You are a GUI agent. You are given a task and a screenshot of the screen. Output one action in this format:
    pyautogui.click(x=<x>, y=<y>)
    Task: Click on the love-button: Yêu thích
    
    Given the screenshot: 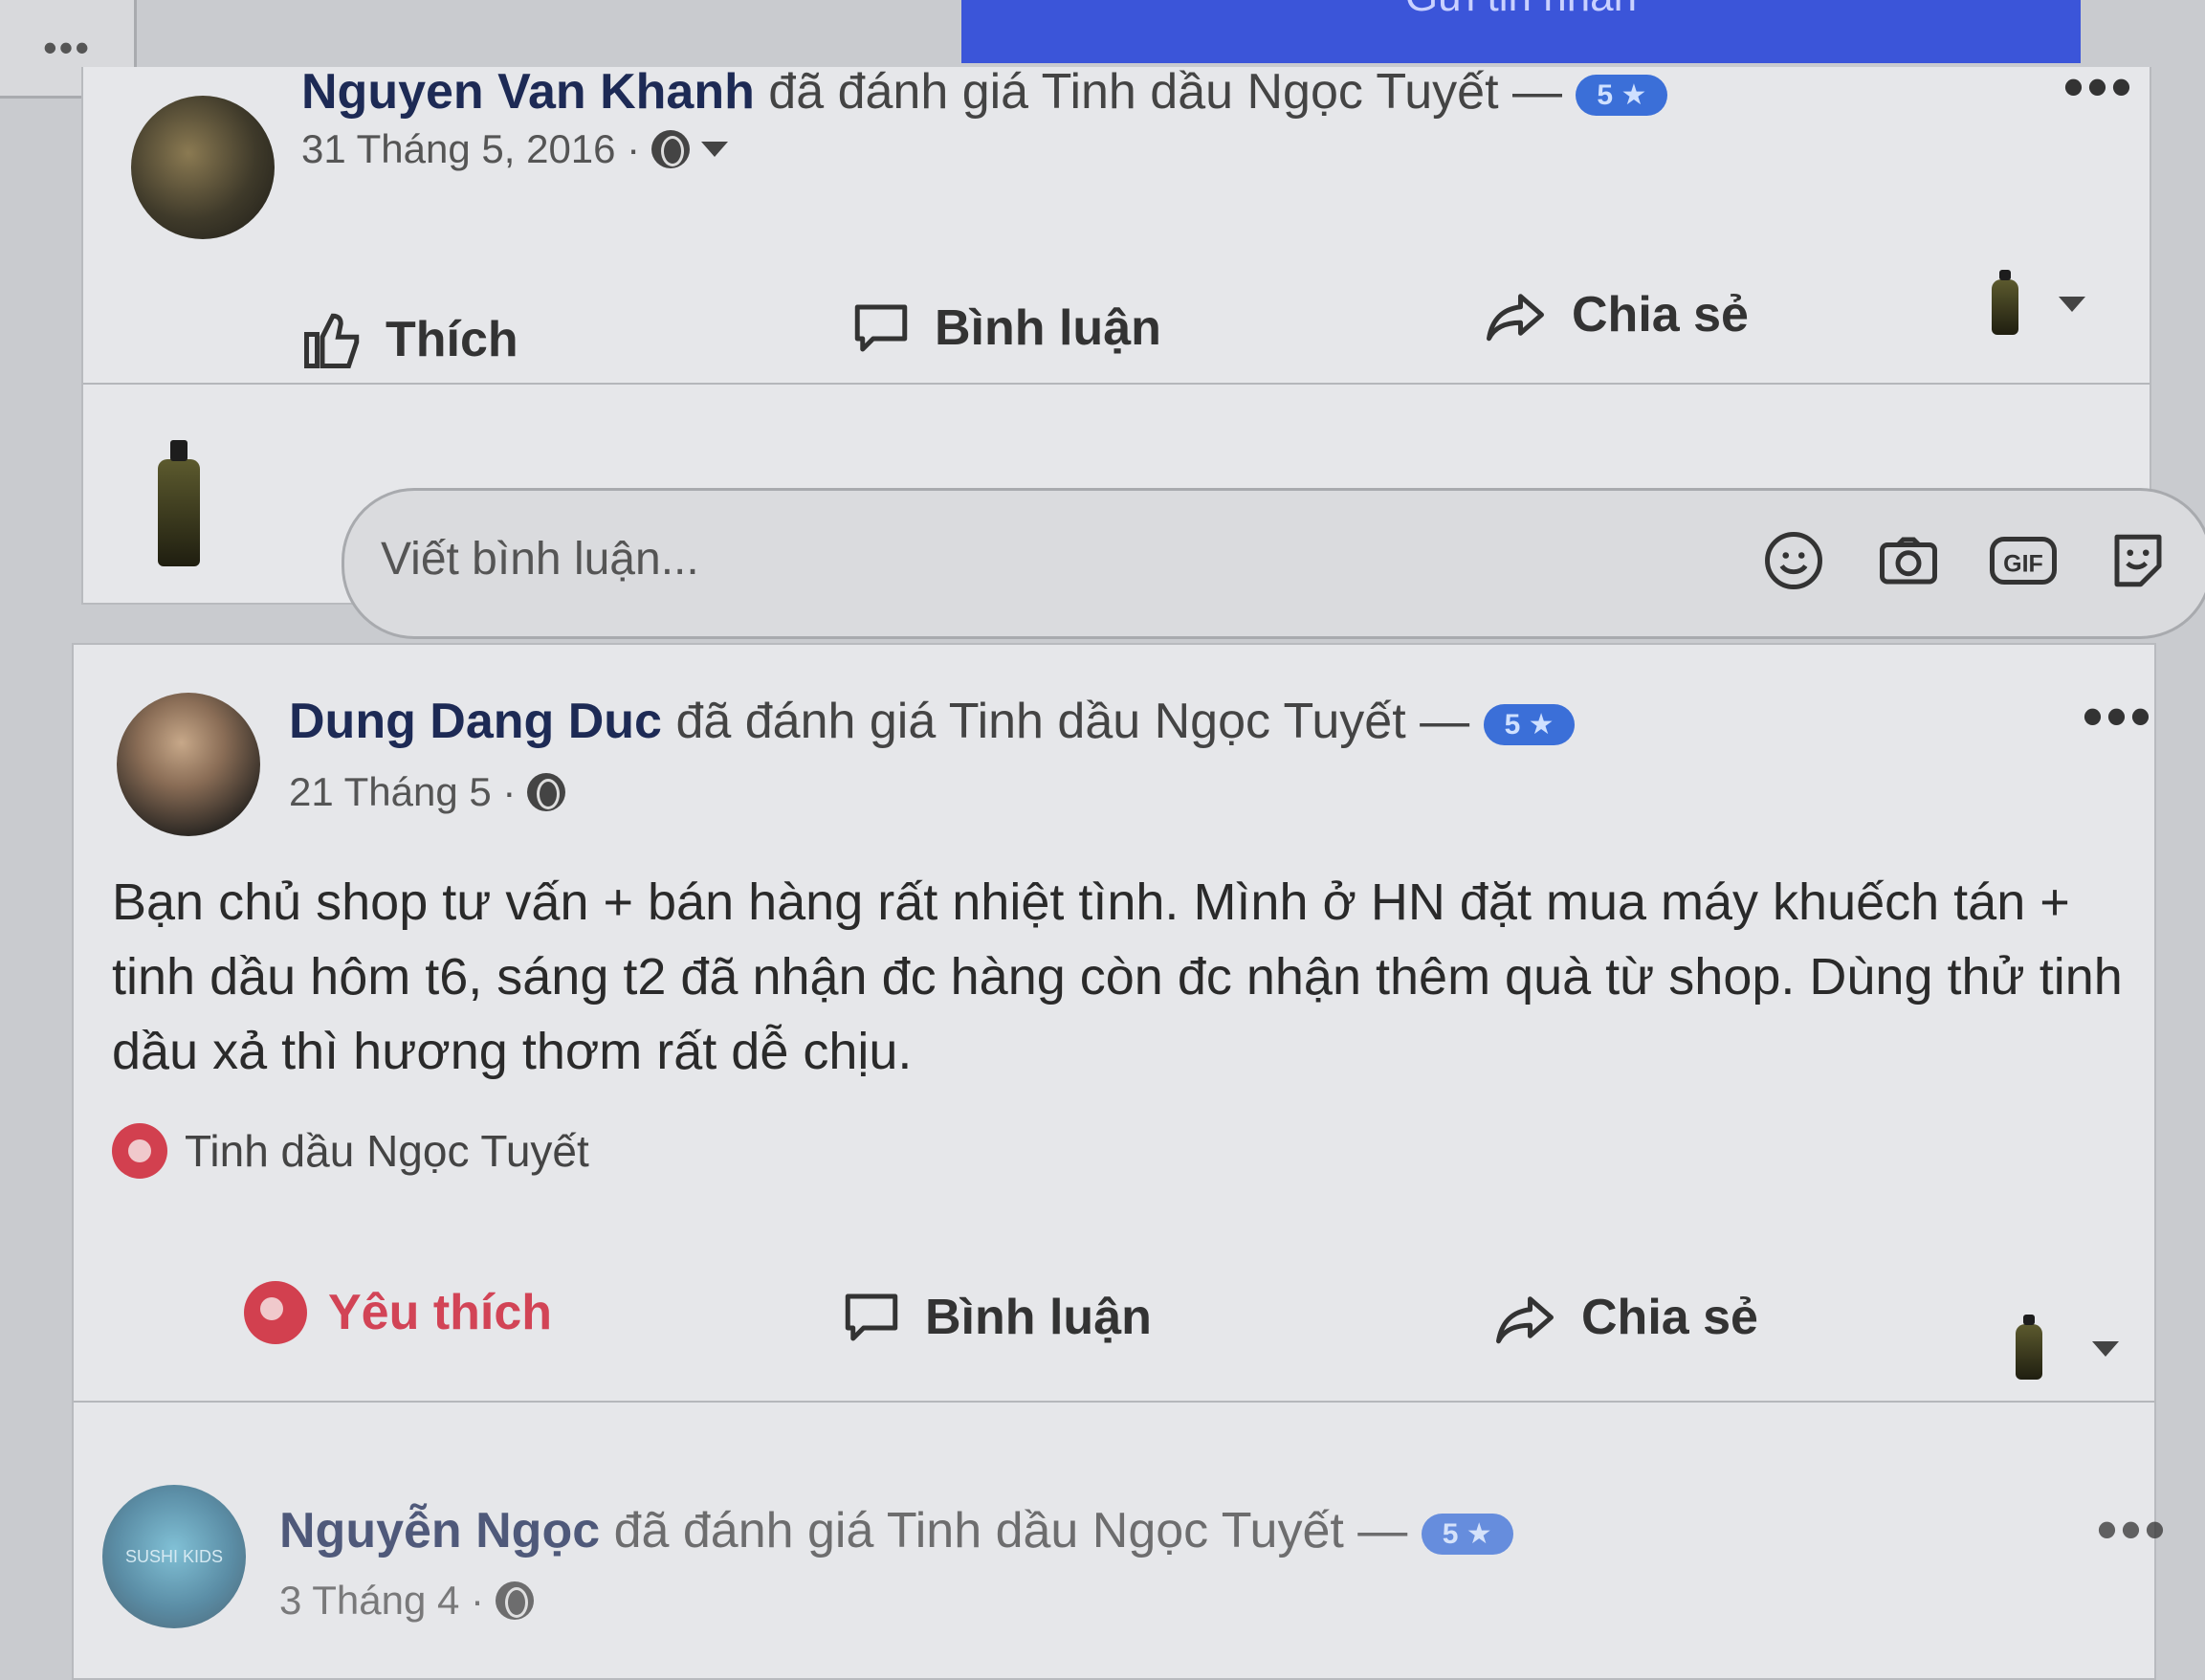 What is the action you would take?
    pyautogui.click(x=398, y=1312)
    